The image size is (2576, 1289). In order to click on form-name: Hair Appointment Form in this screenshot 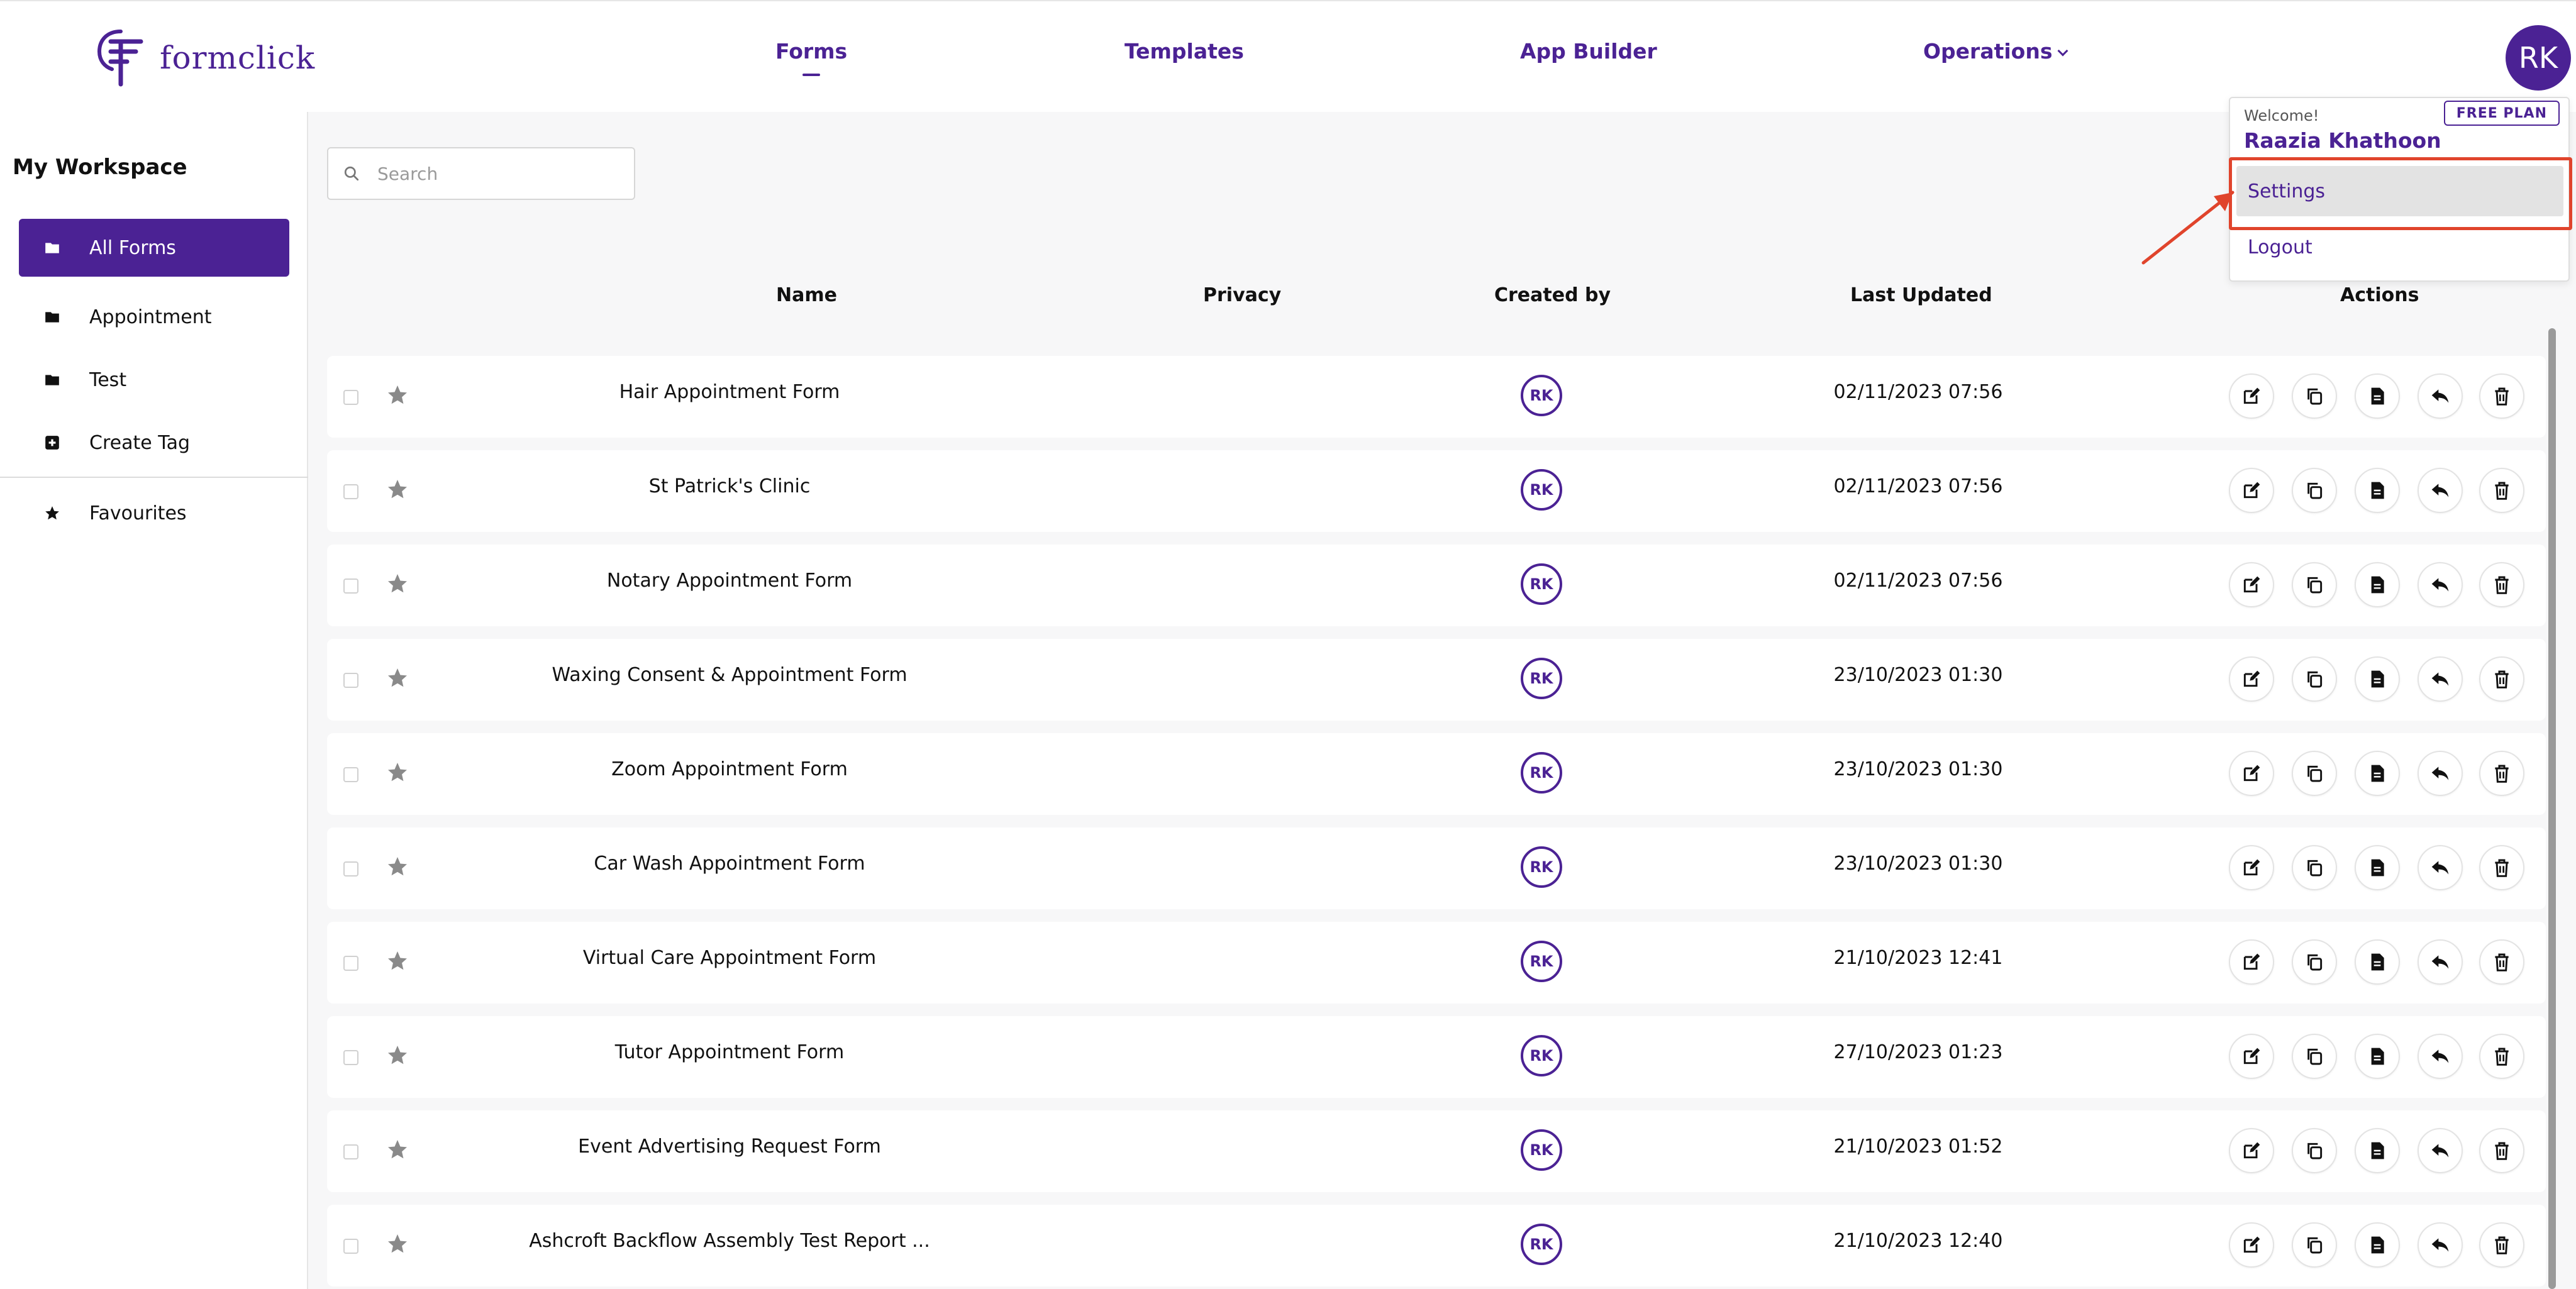, I will do `click(729, 392)`.